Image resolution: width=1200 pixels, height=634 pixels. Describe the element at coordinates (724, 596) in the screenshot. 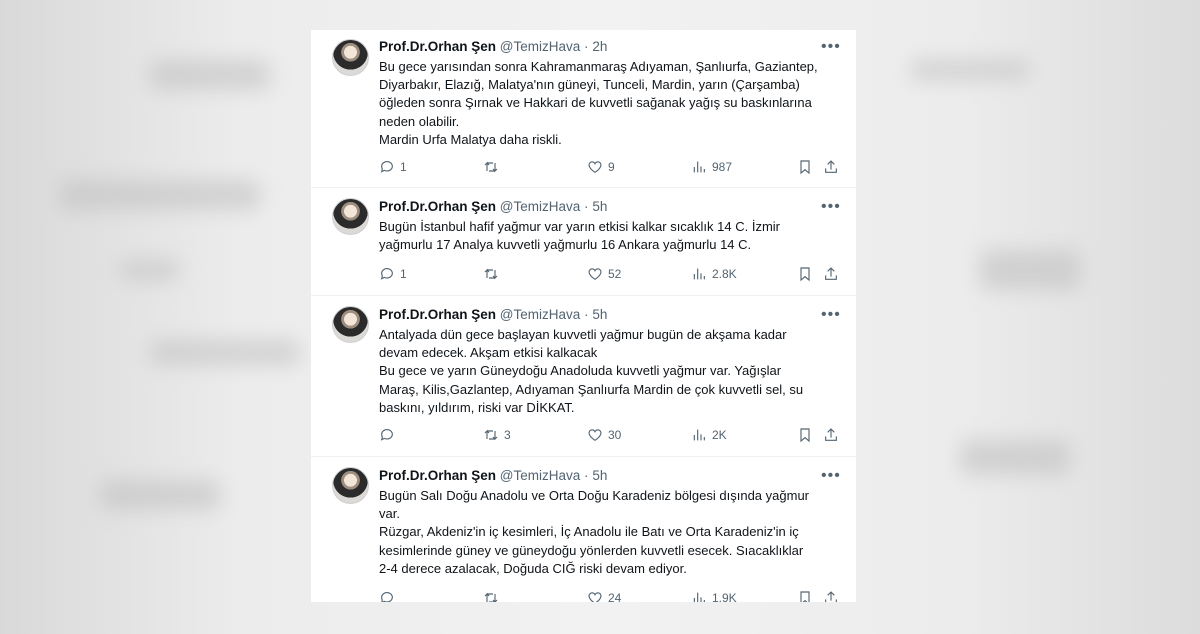

I see `views-count: 1.9K` at that location.